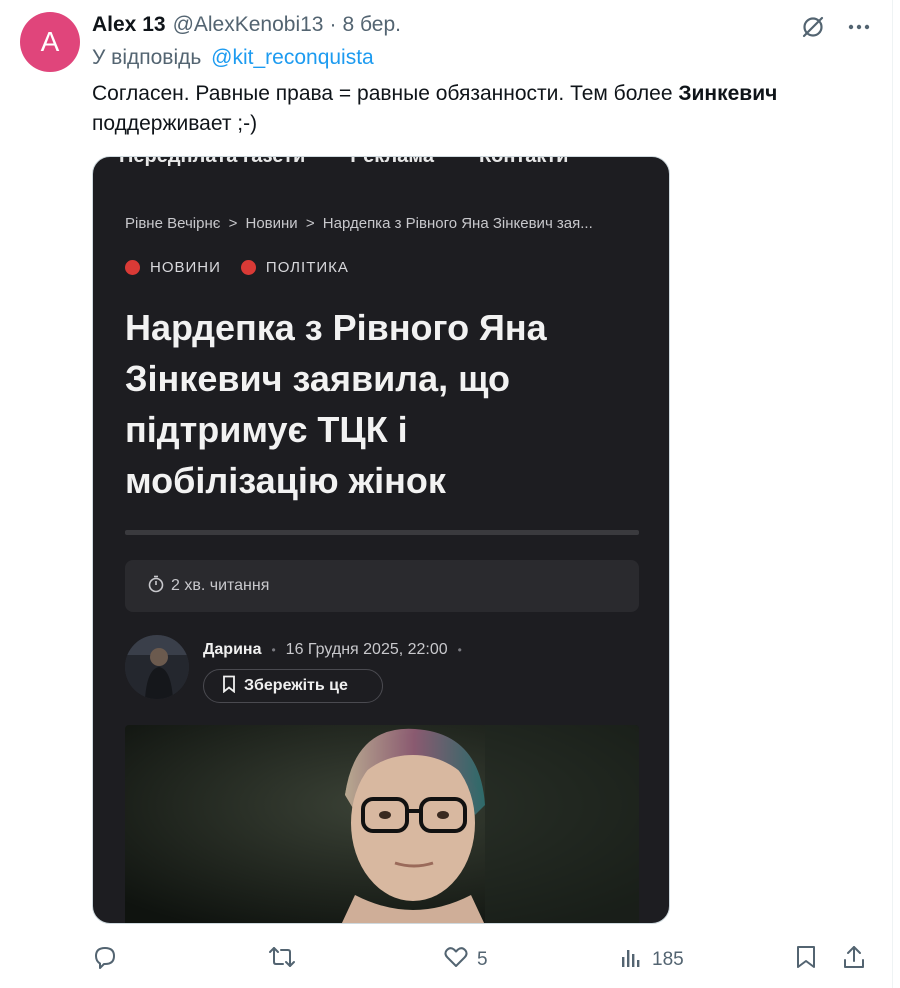 This screenshot has height=988, width=900. Describe the element at coordinates (632, 960) in the screenshot. I see `analytics-icon` at that location.